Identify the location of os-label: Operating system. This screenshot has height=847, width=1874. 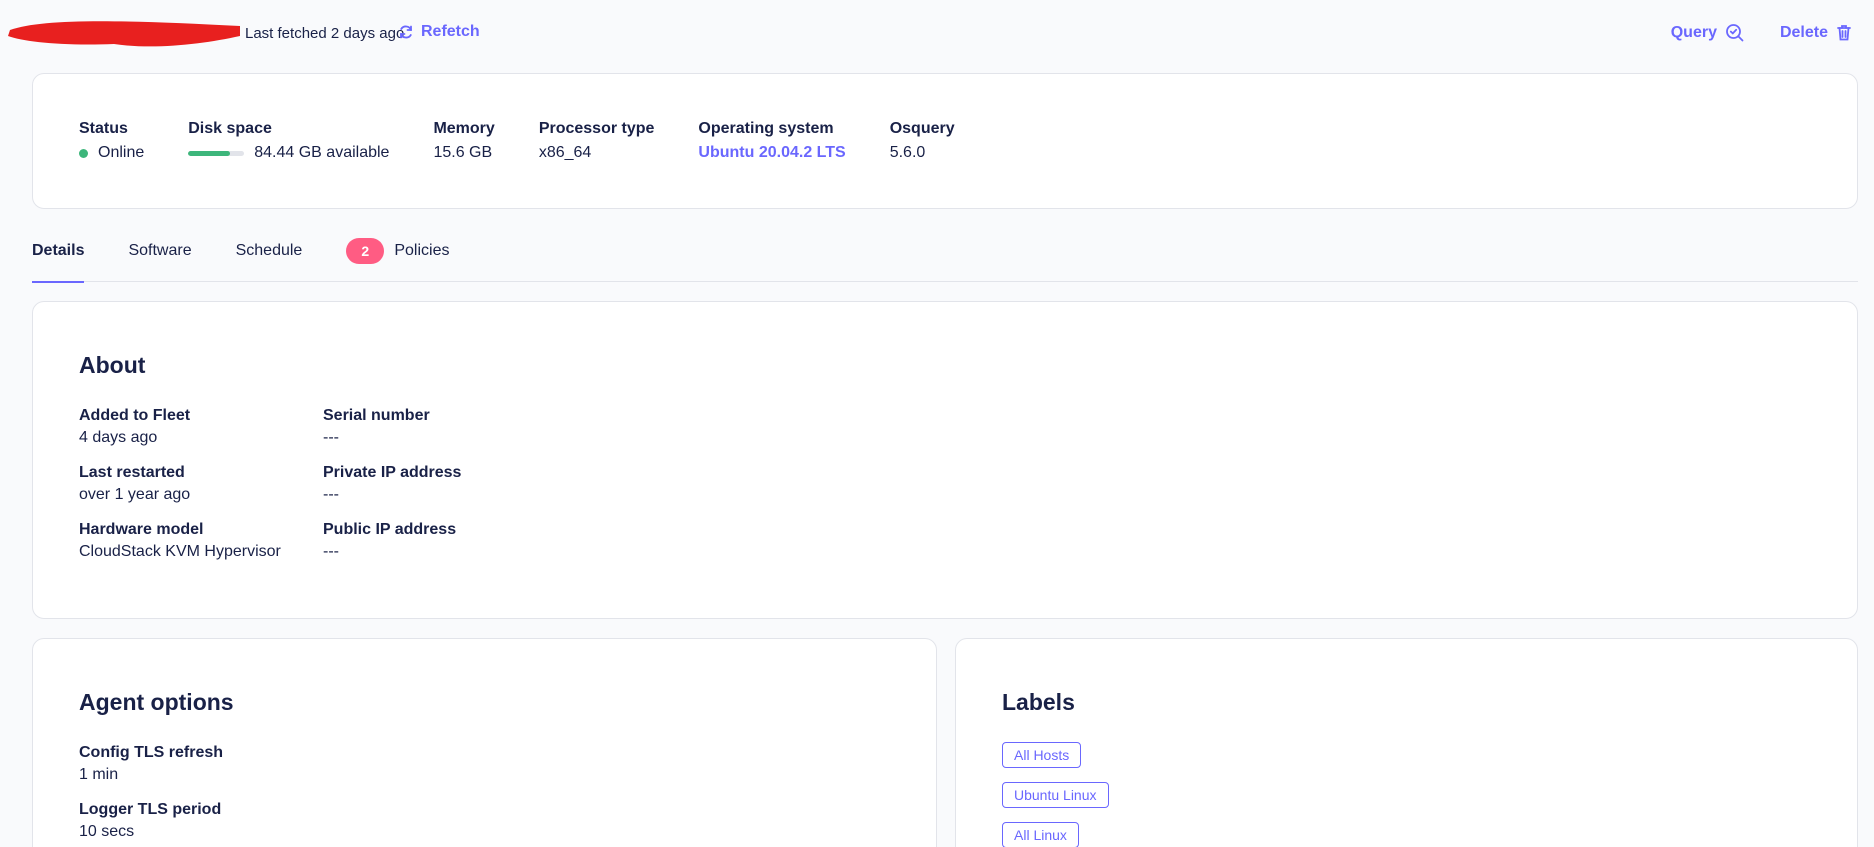
(766, 128).